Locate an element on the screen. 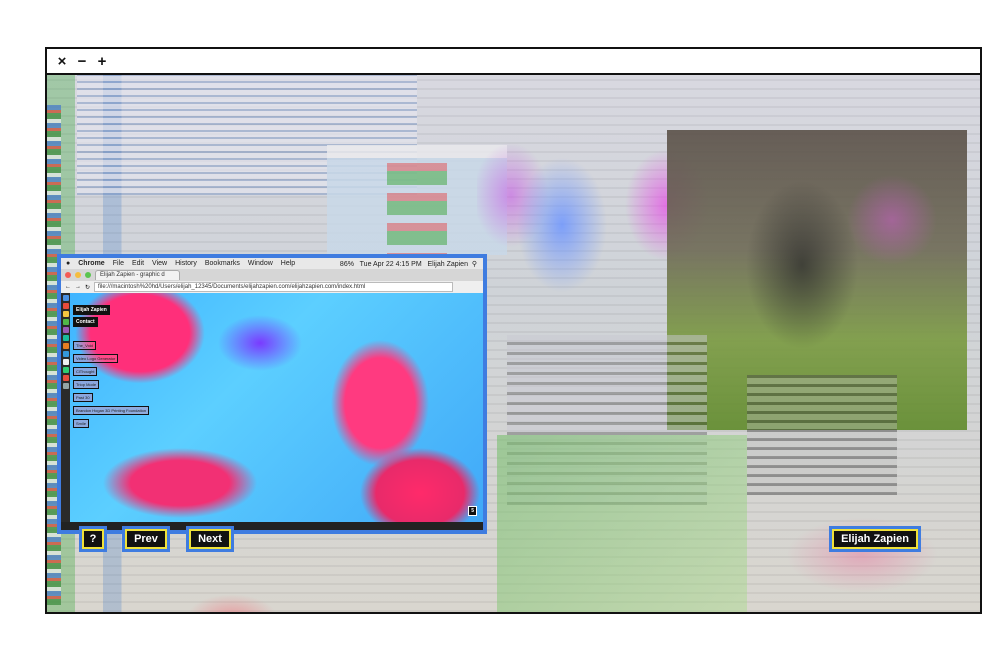  menu-bookmarks: Bookmarks is located at coordinates (222, 263).